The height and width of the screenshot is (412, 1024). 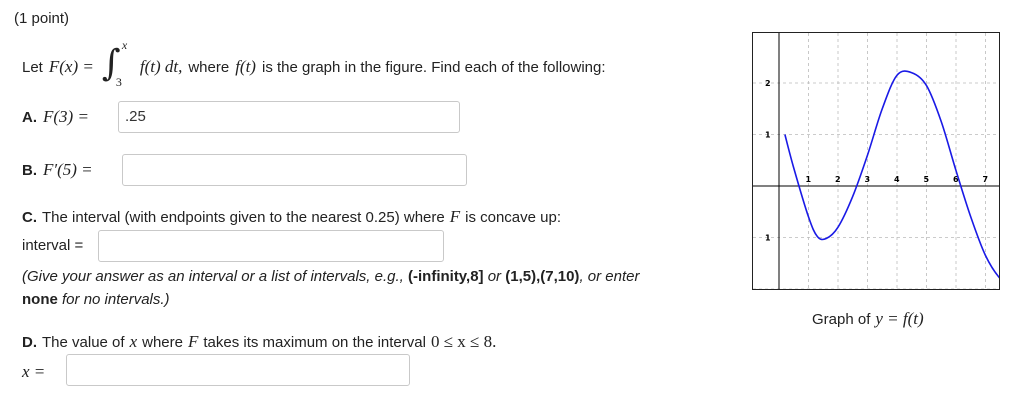 What do you see at coordinates (238, 370) in the screenshot?
I see `part-d-answer-input` at bounding box center [238, 370].